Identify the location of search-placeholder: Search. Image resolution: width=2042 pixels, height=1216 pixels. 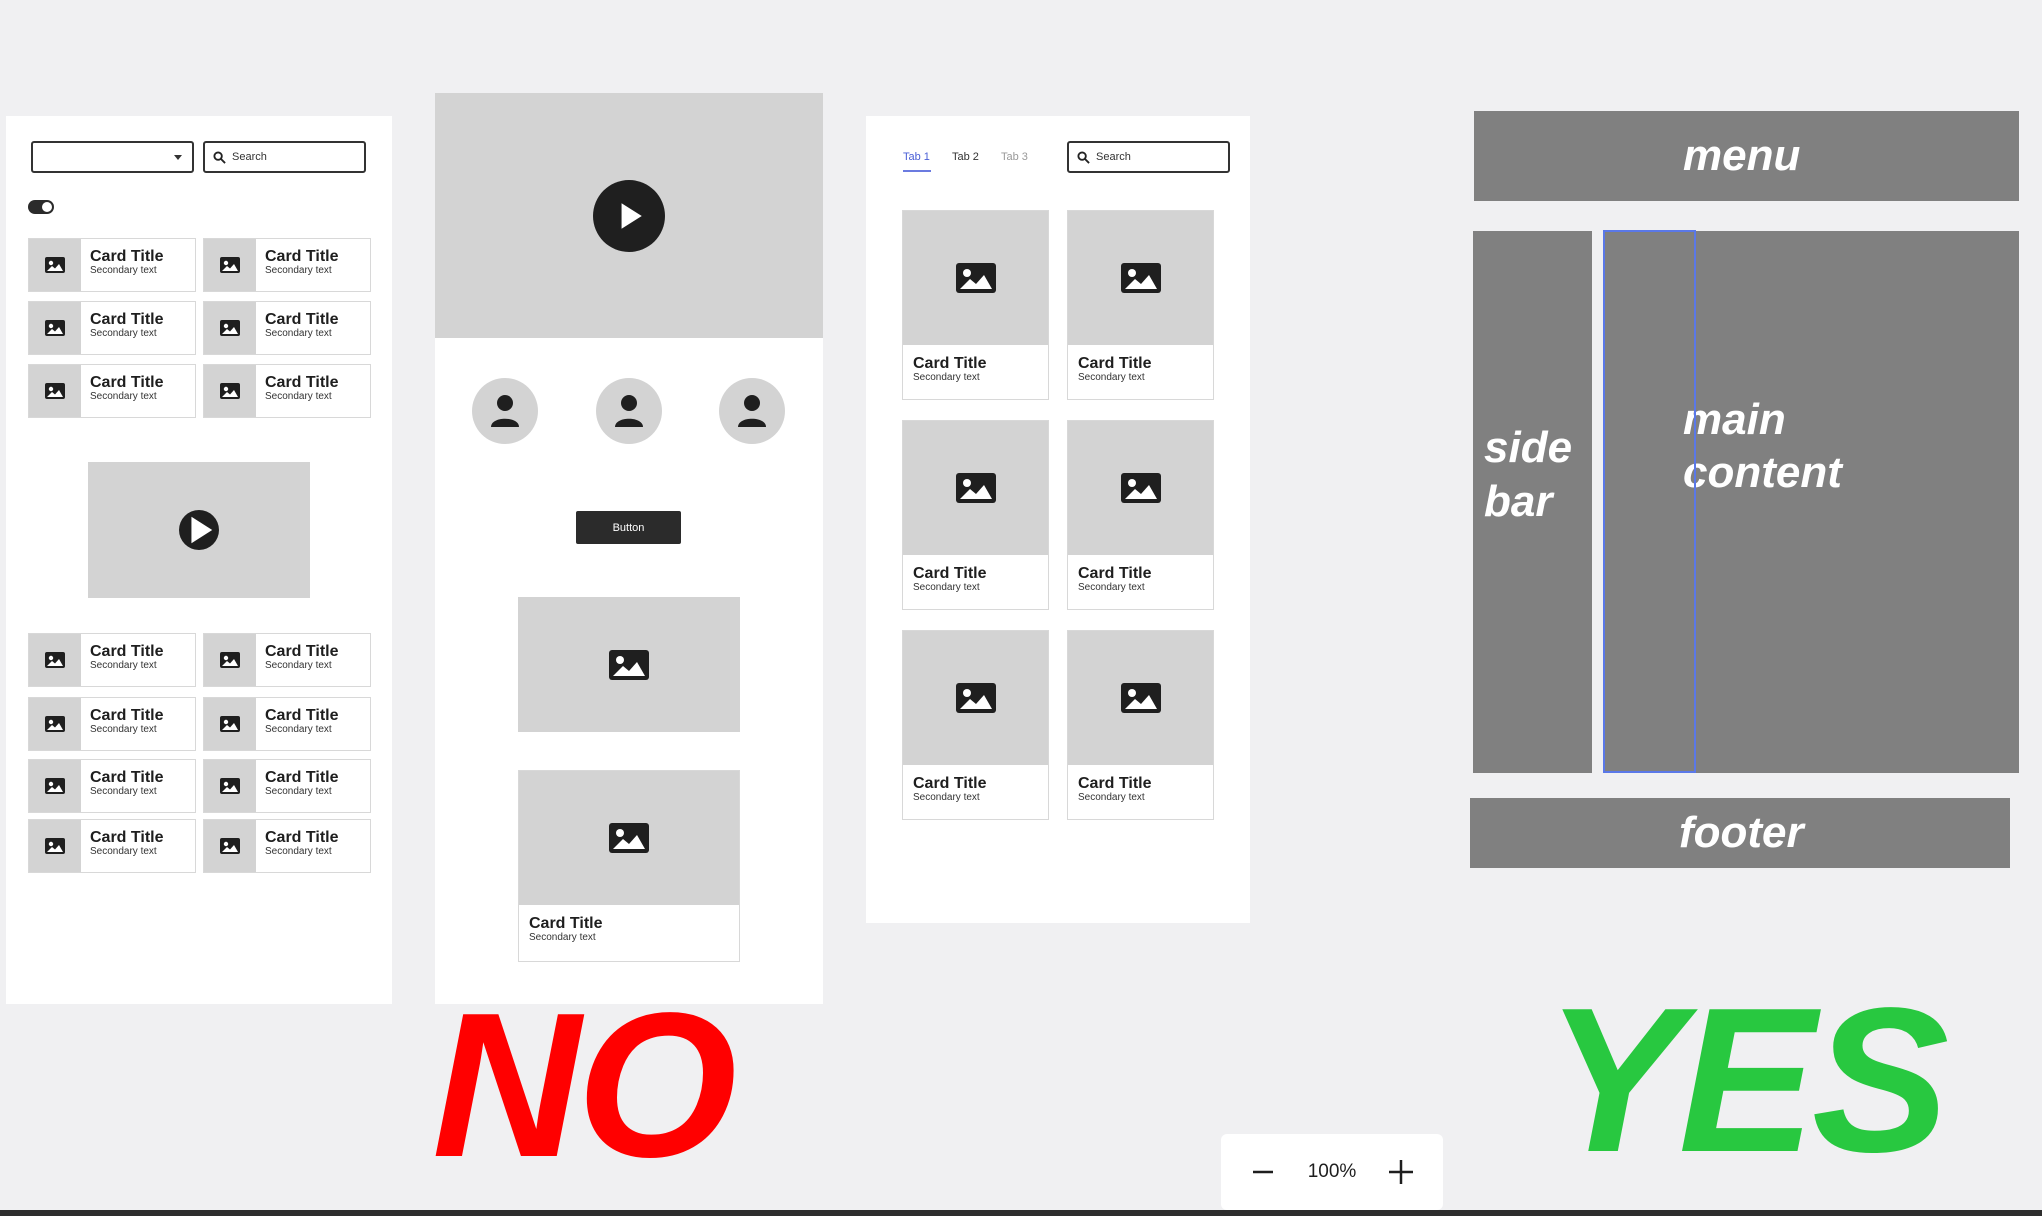
(249, 157).